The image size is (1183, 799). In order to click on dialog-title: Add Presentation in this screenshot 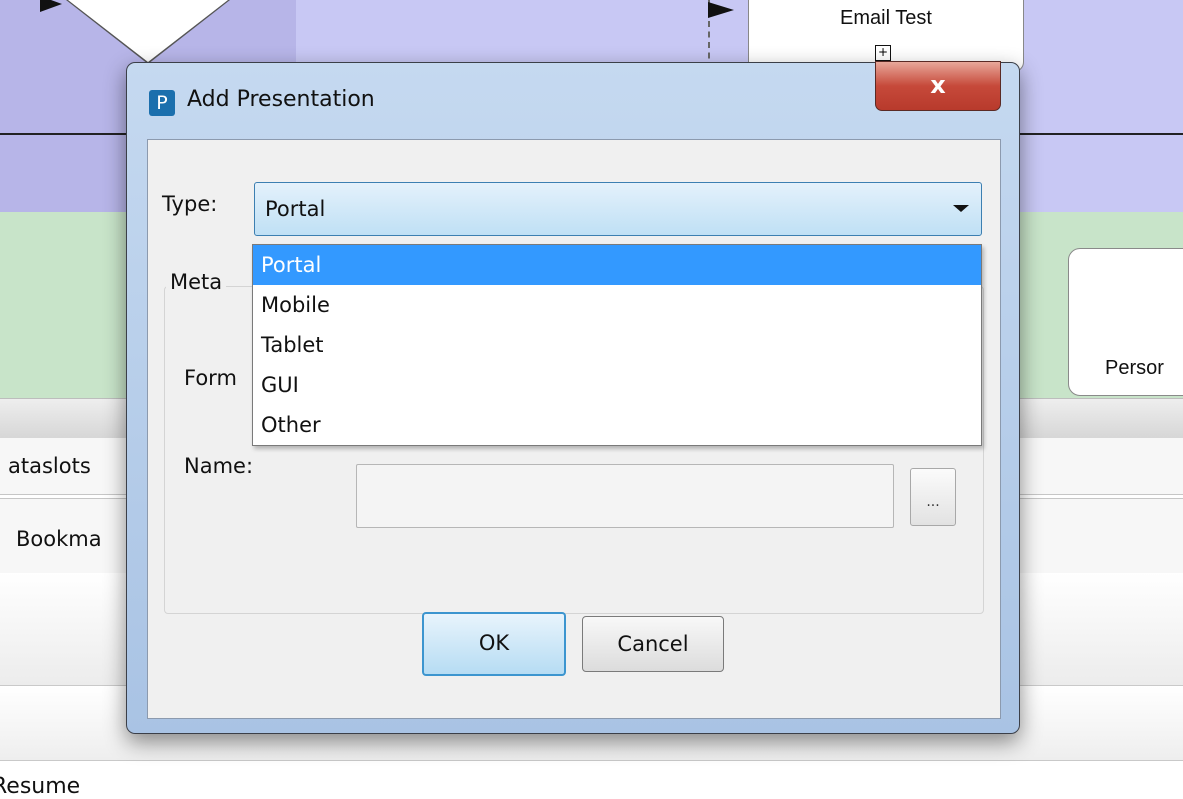, I will do `click(281, 99)`.